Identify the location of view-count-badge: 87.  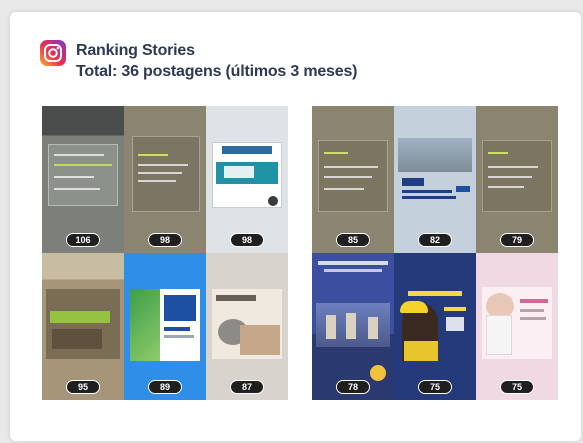
(247, 387).